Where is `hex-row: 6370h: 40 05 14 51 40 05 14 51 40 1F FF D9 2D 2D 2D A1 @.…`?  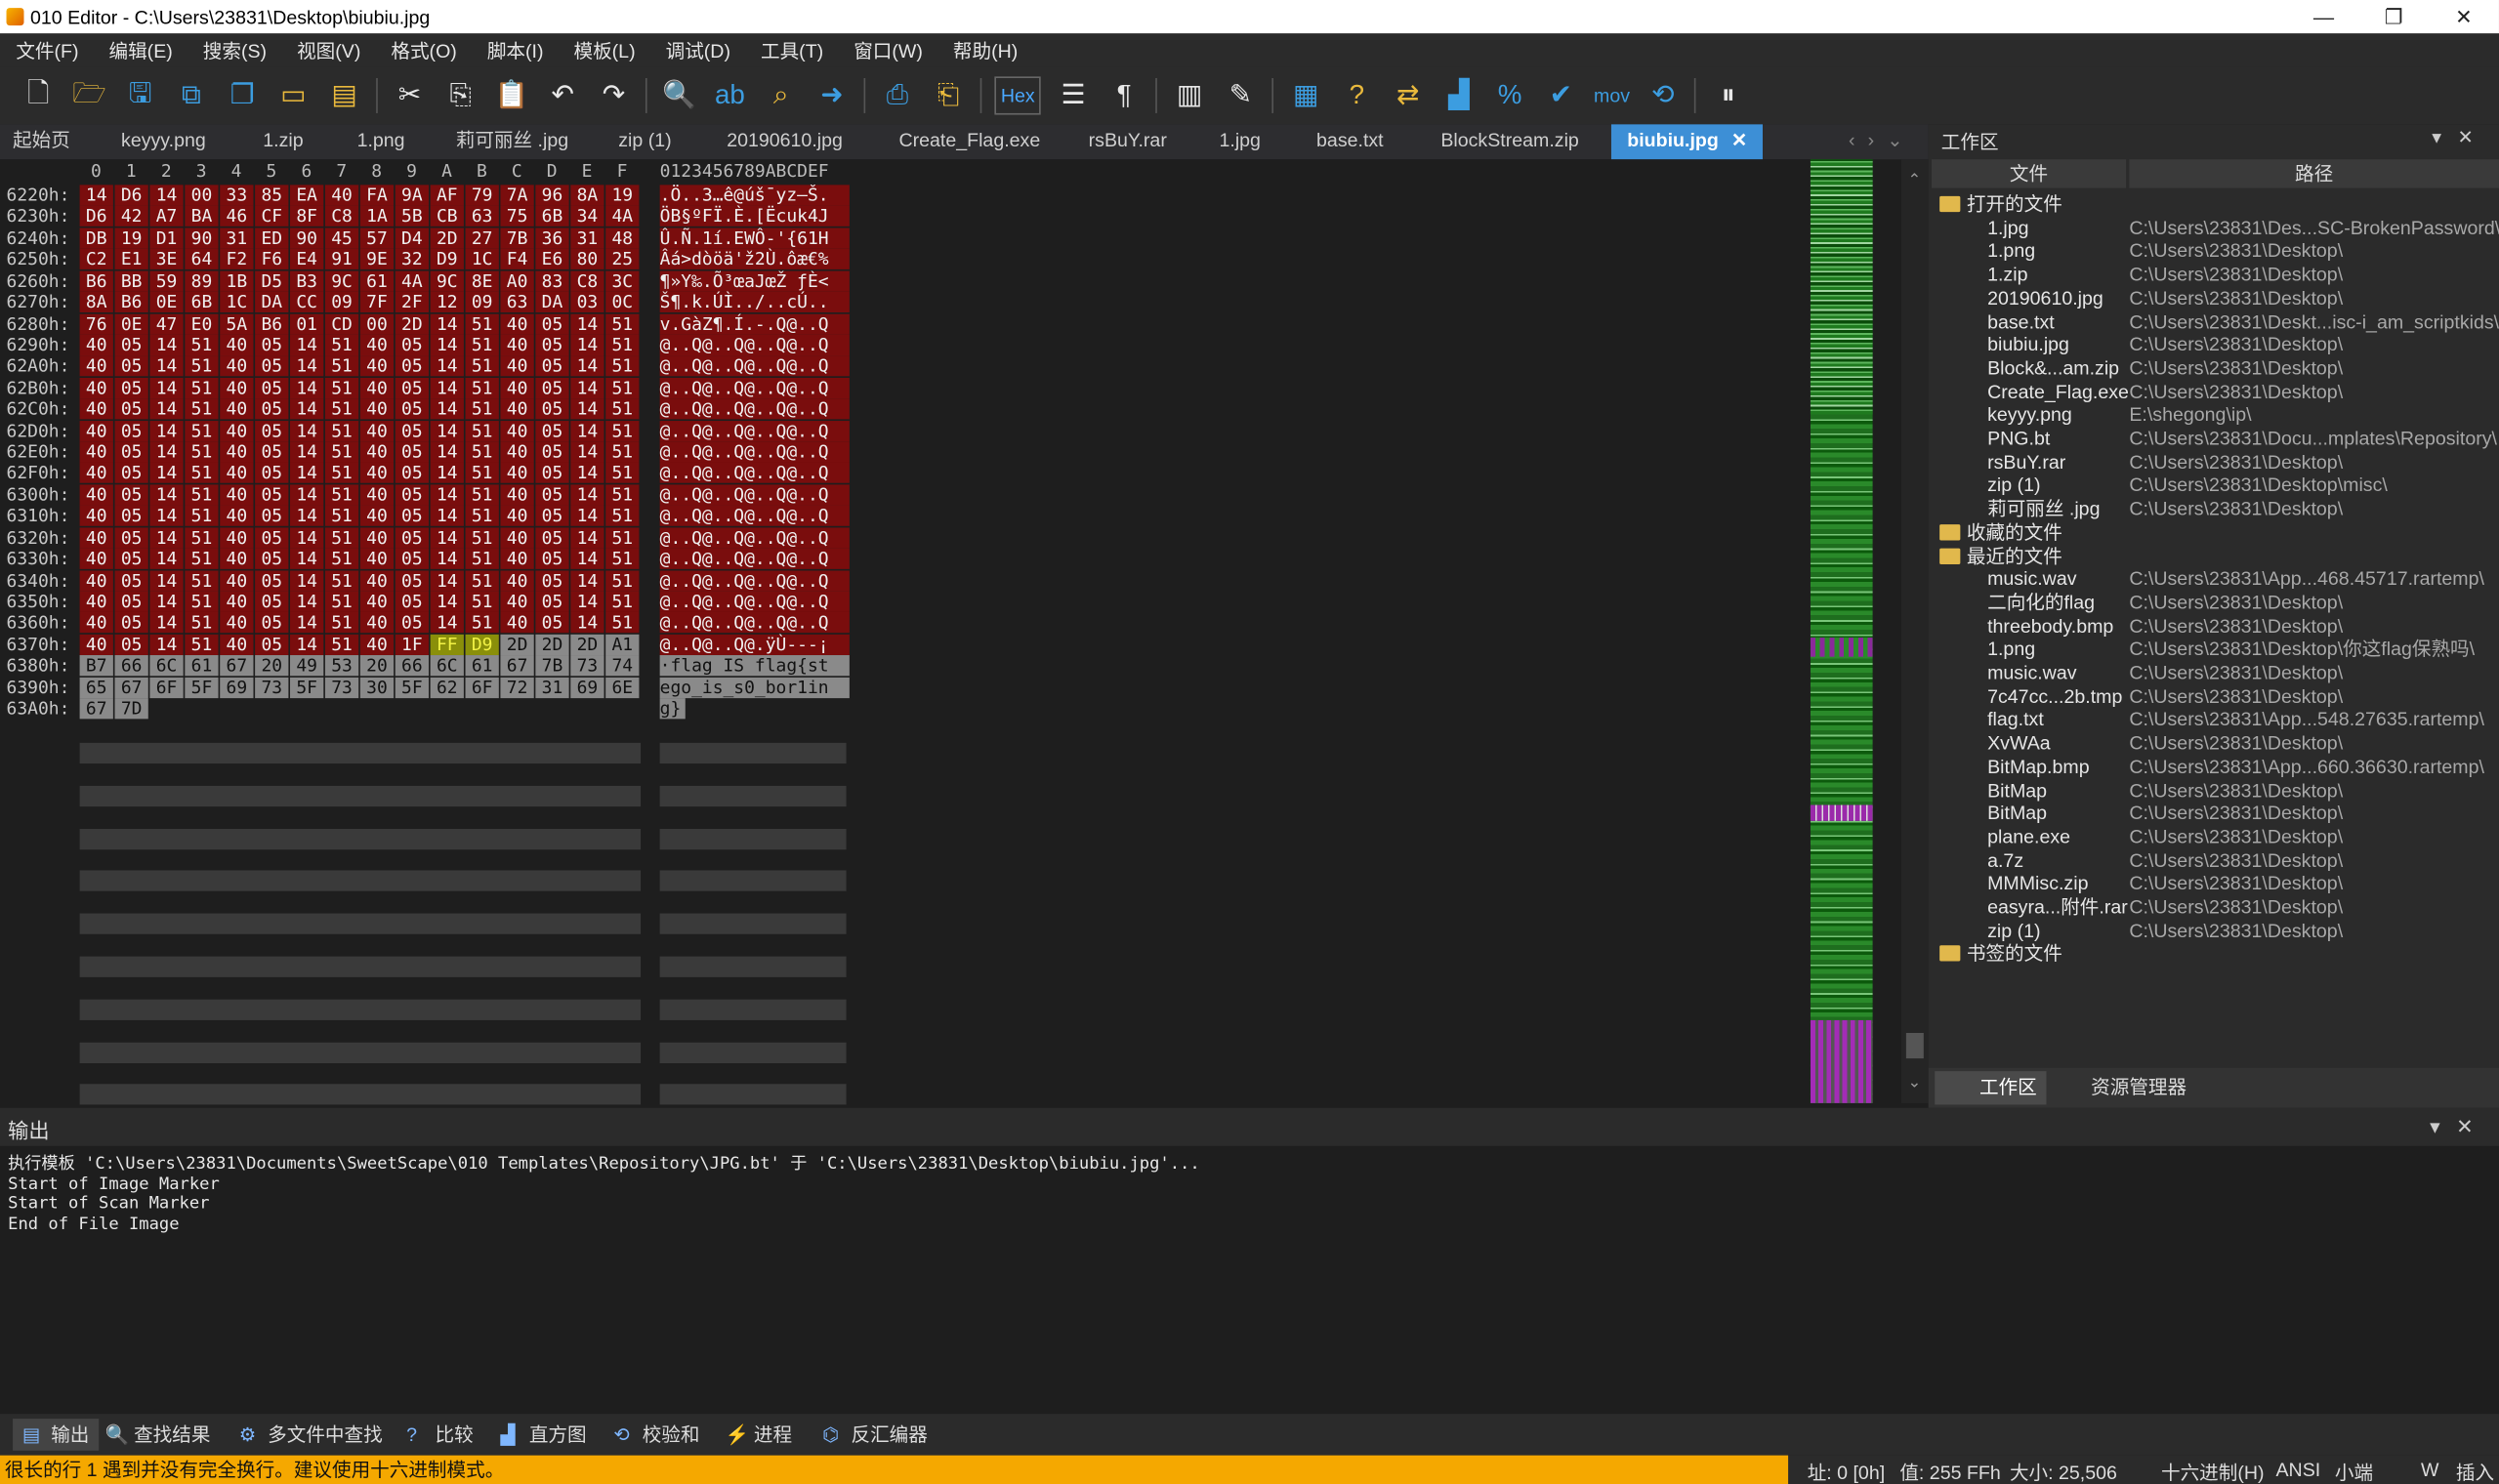
hex-row: 6370h: 40 05 14 51 40 05 14 51 40 1F FF D9 2D 2D 2D A1 @.… is located at coordinates (430, 645).